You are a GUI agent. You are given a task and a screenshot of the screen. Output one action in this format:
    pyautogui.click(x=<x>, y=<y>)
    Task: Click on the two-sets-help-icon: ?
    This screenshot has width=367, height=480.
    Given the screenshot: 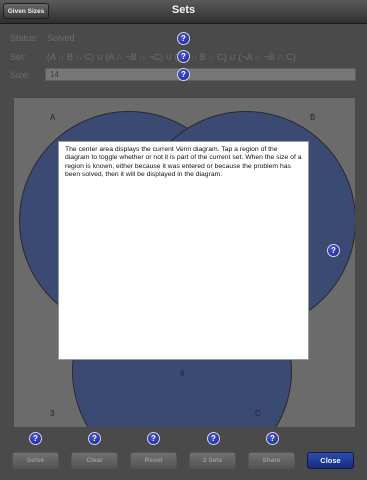 What is the action you would take?
    pyautogui.click(x=213, y=438)
    